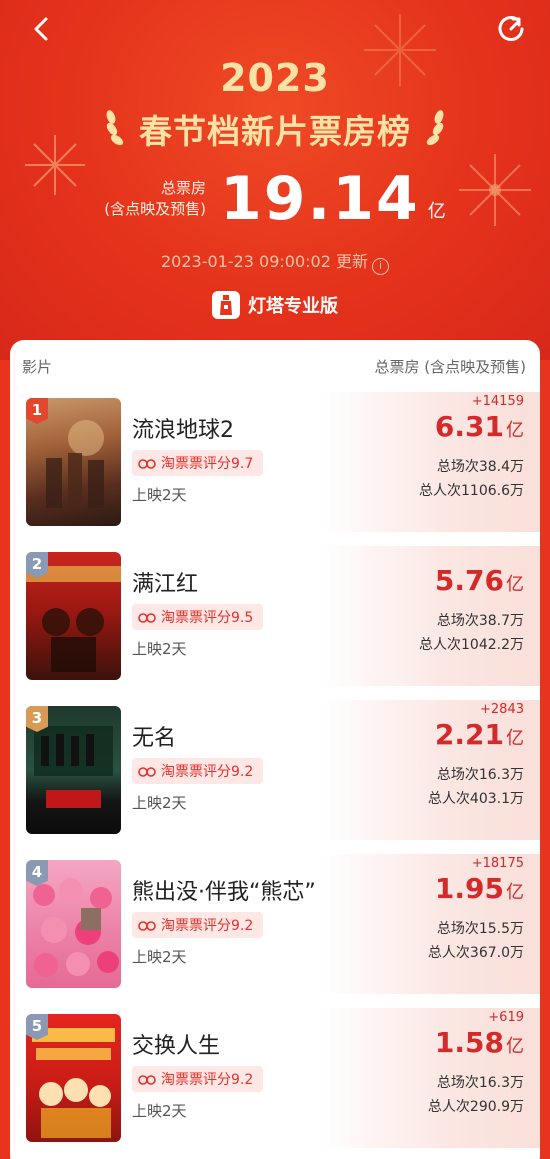 The width and height of the screenshot is (550, 1159). I want to click on box-office-value: 5.76 亿, so click(479, 580).